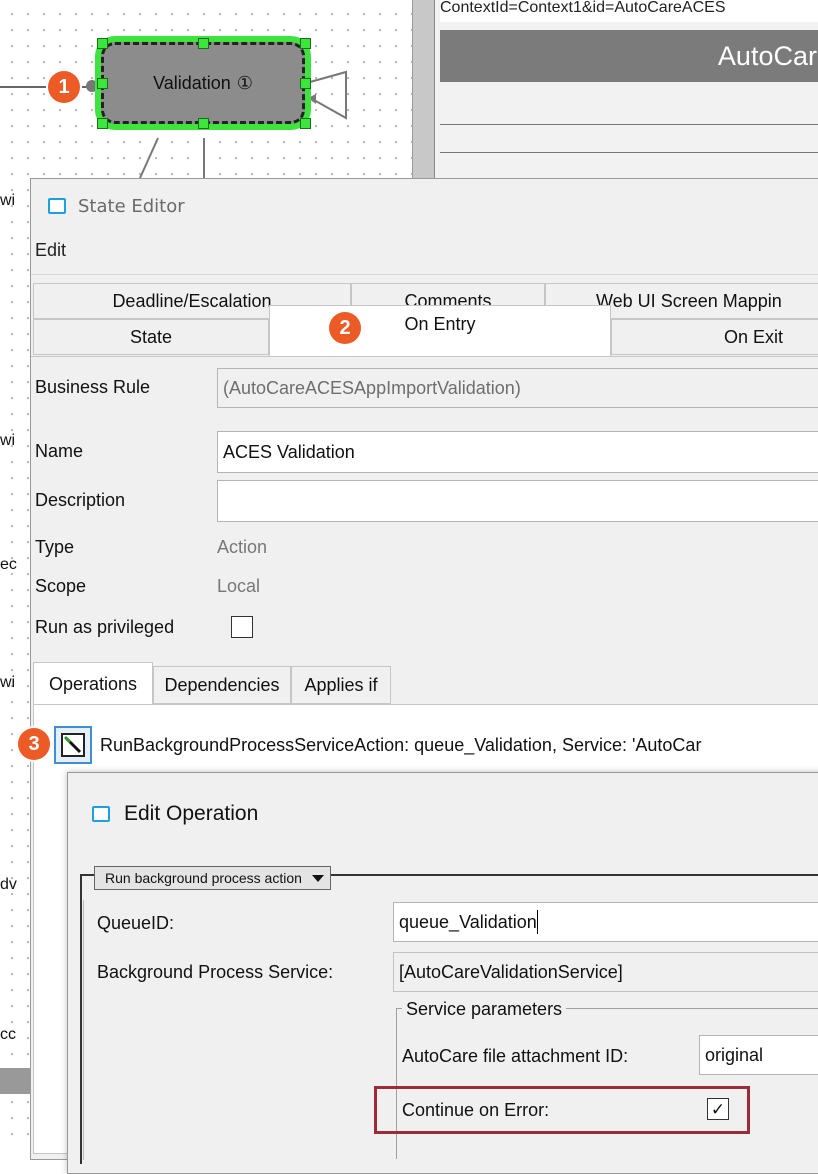 The height and width of the screenshot is (1174, 818). Describe the element at coordinates (317, 878) in the screenshot. I see `chevron-down-icon` at that location.